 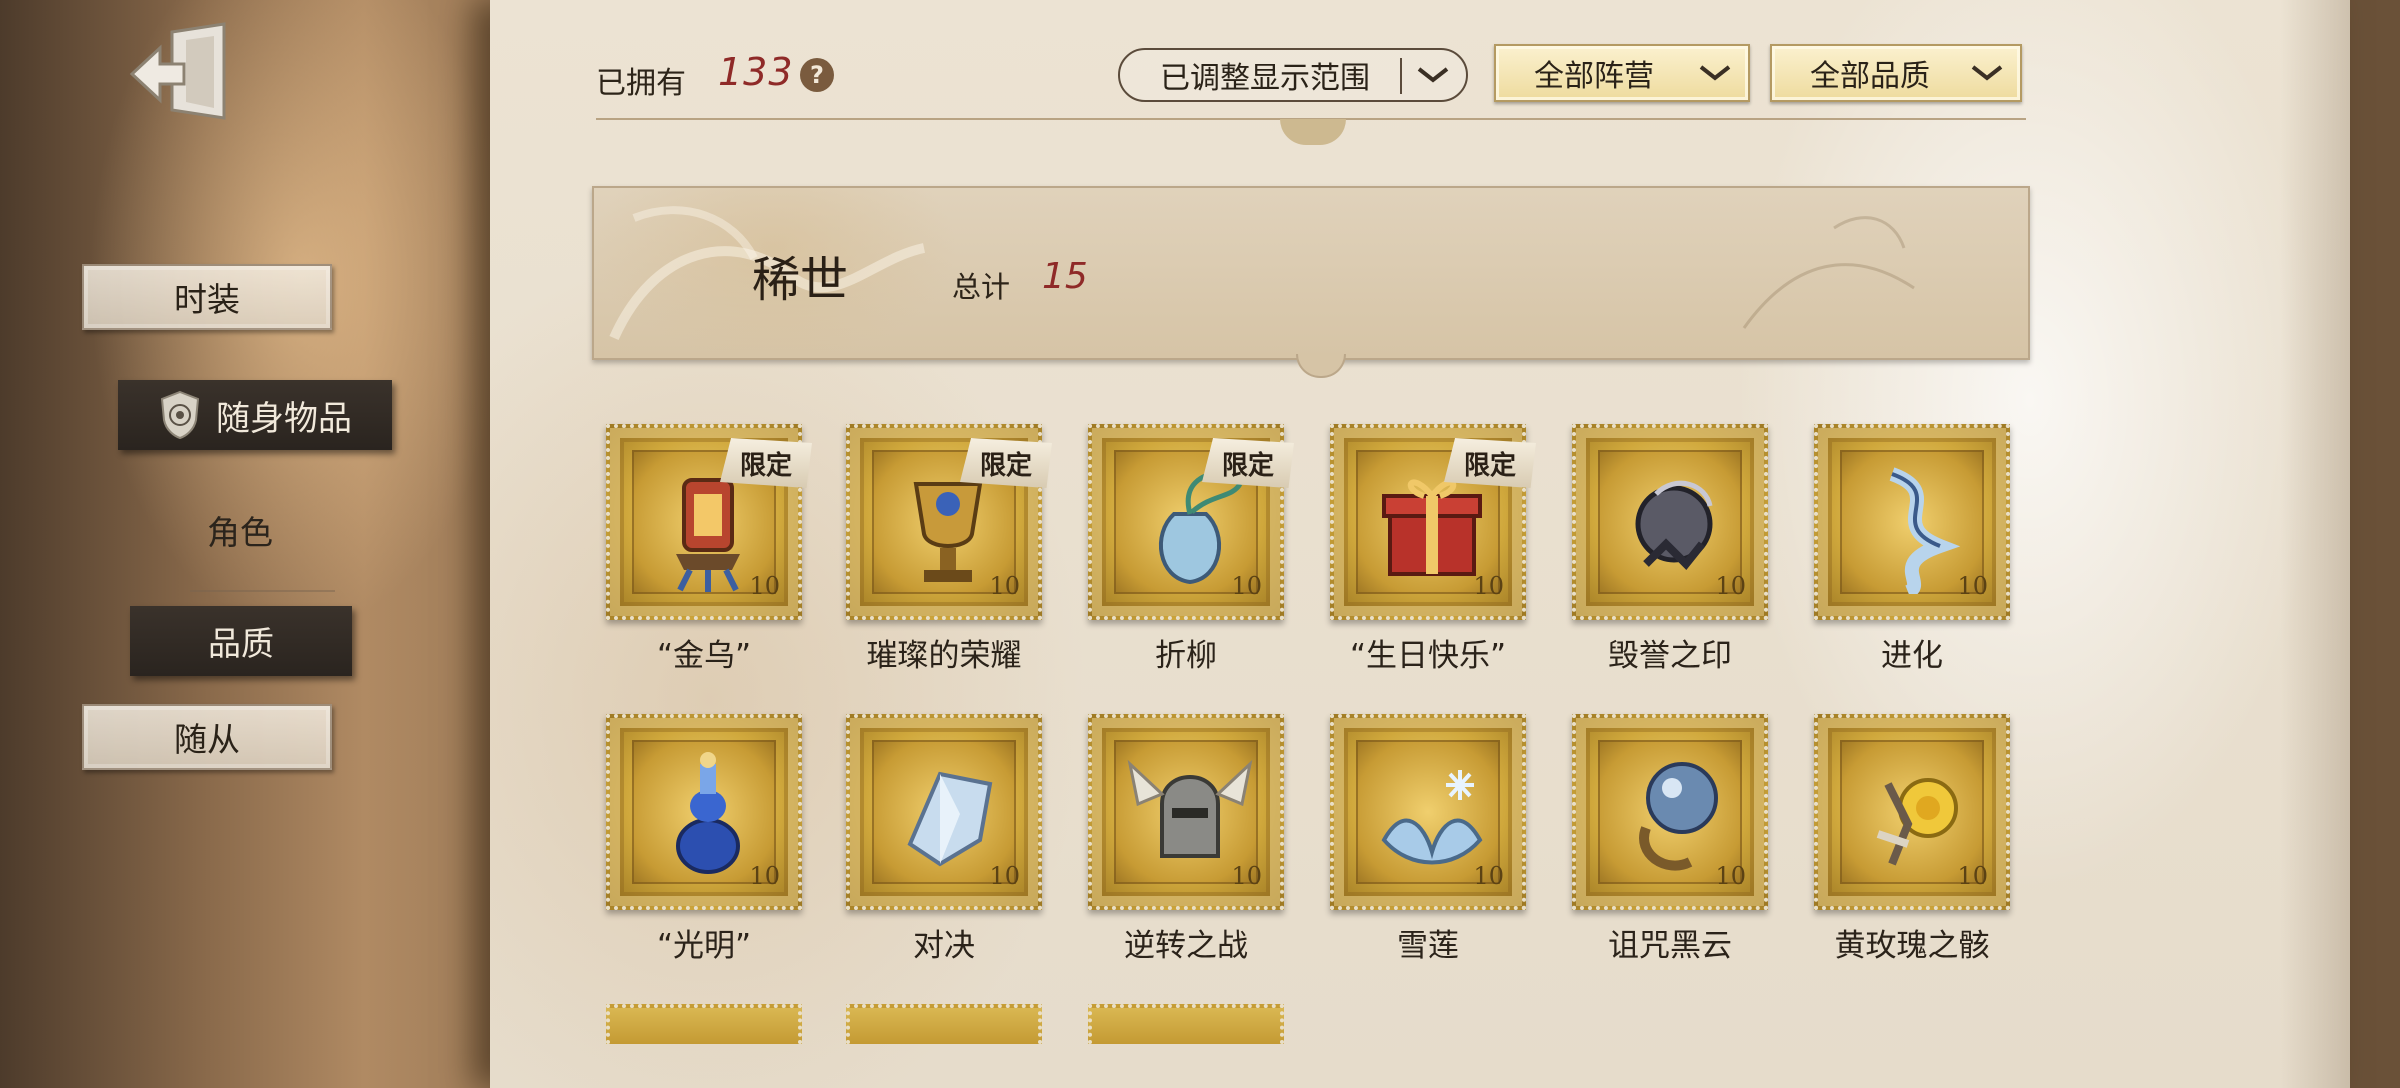 What do you see at coordinates (180, 415) in the screenshot?
I see `shield-icon` at bounding box center [180, 415].